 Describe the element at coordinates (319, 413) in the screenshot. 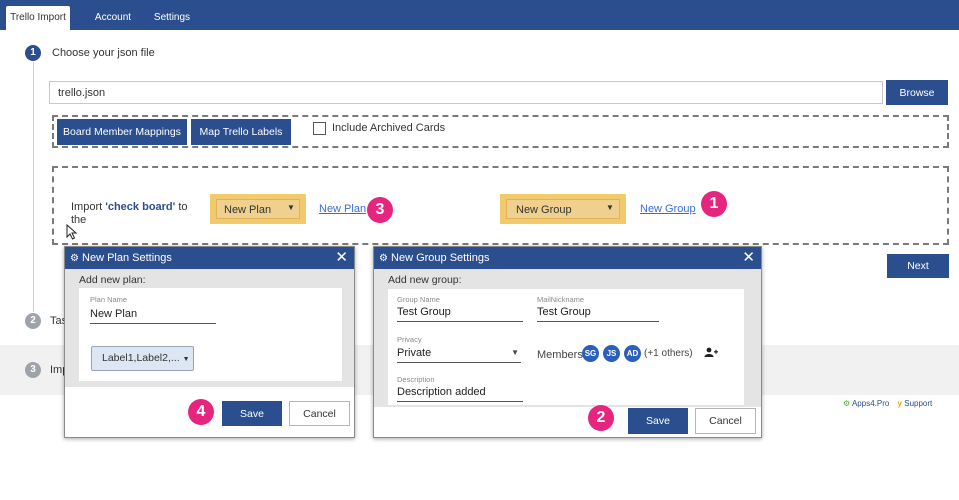

I see `plan-cancel-button: Cancel` at that location.